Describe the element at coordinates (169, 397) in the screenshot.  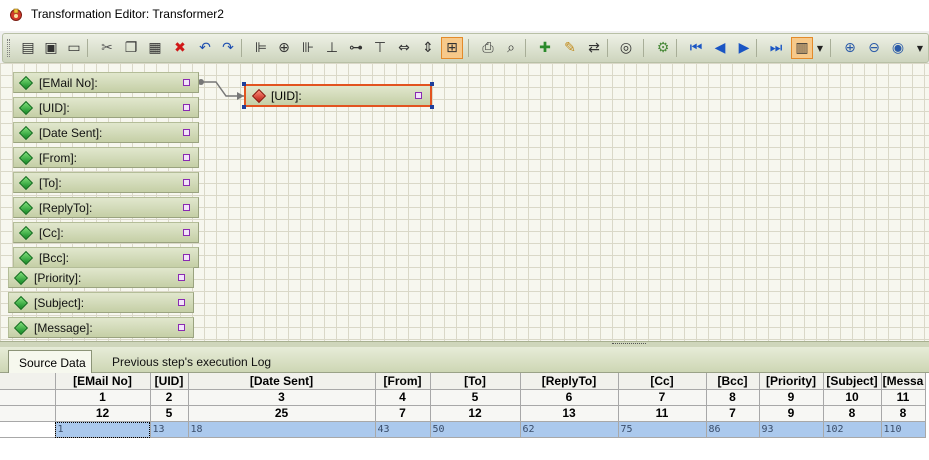
I see `grid-cell: 2` at that location.